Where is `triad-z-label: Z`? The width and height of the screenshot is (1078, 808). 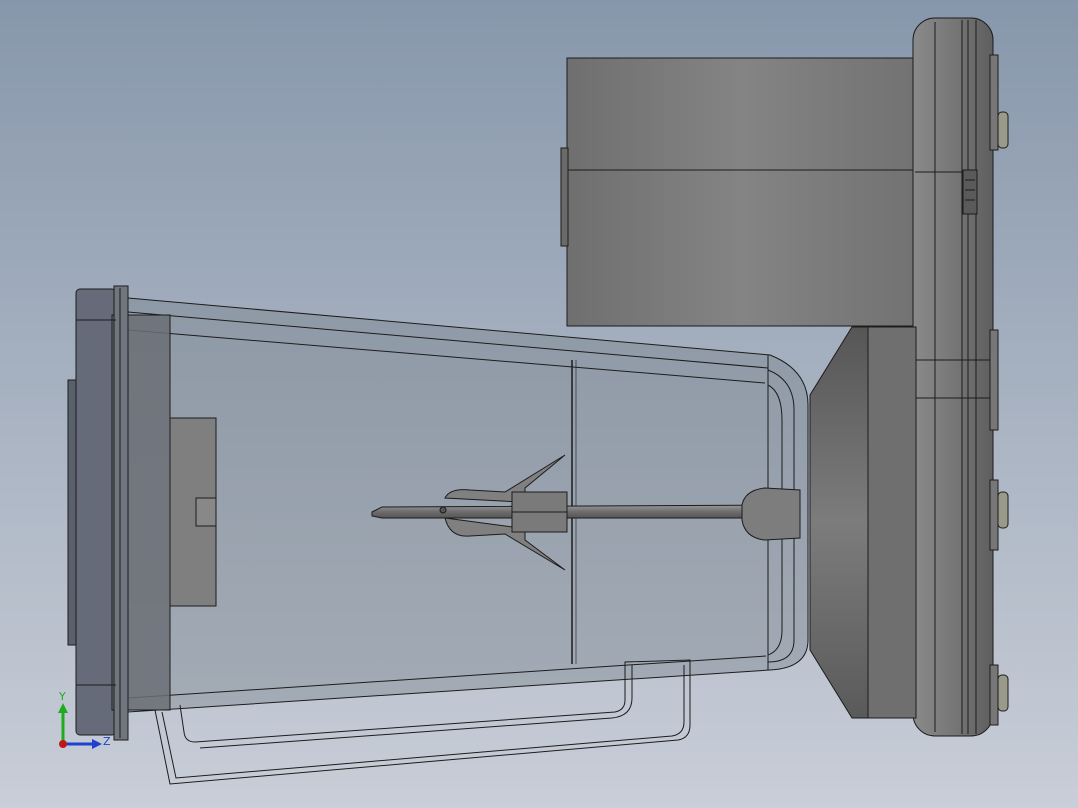 triad-z-label: Z is located at coordinates (107, 741).